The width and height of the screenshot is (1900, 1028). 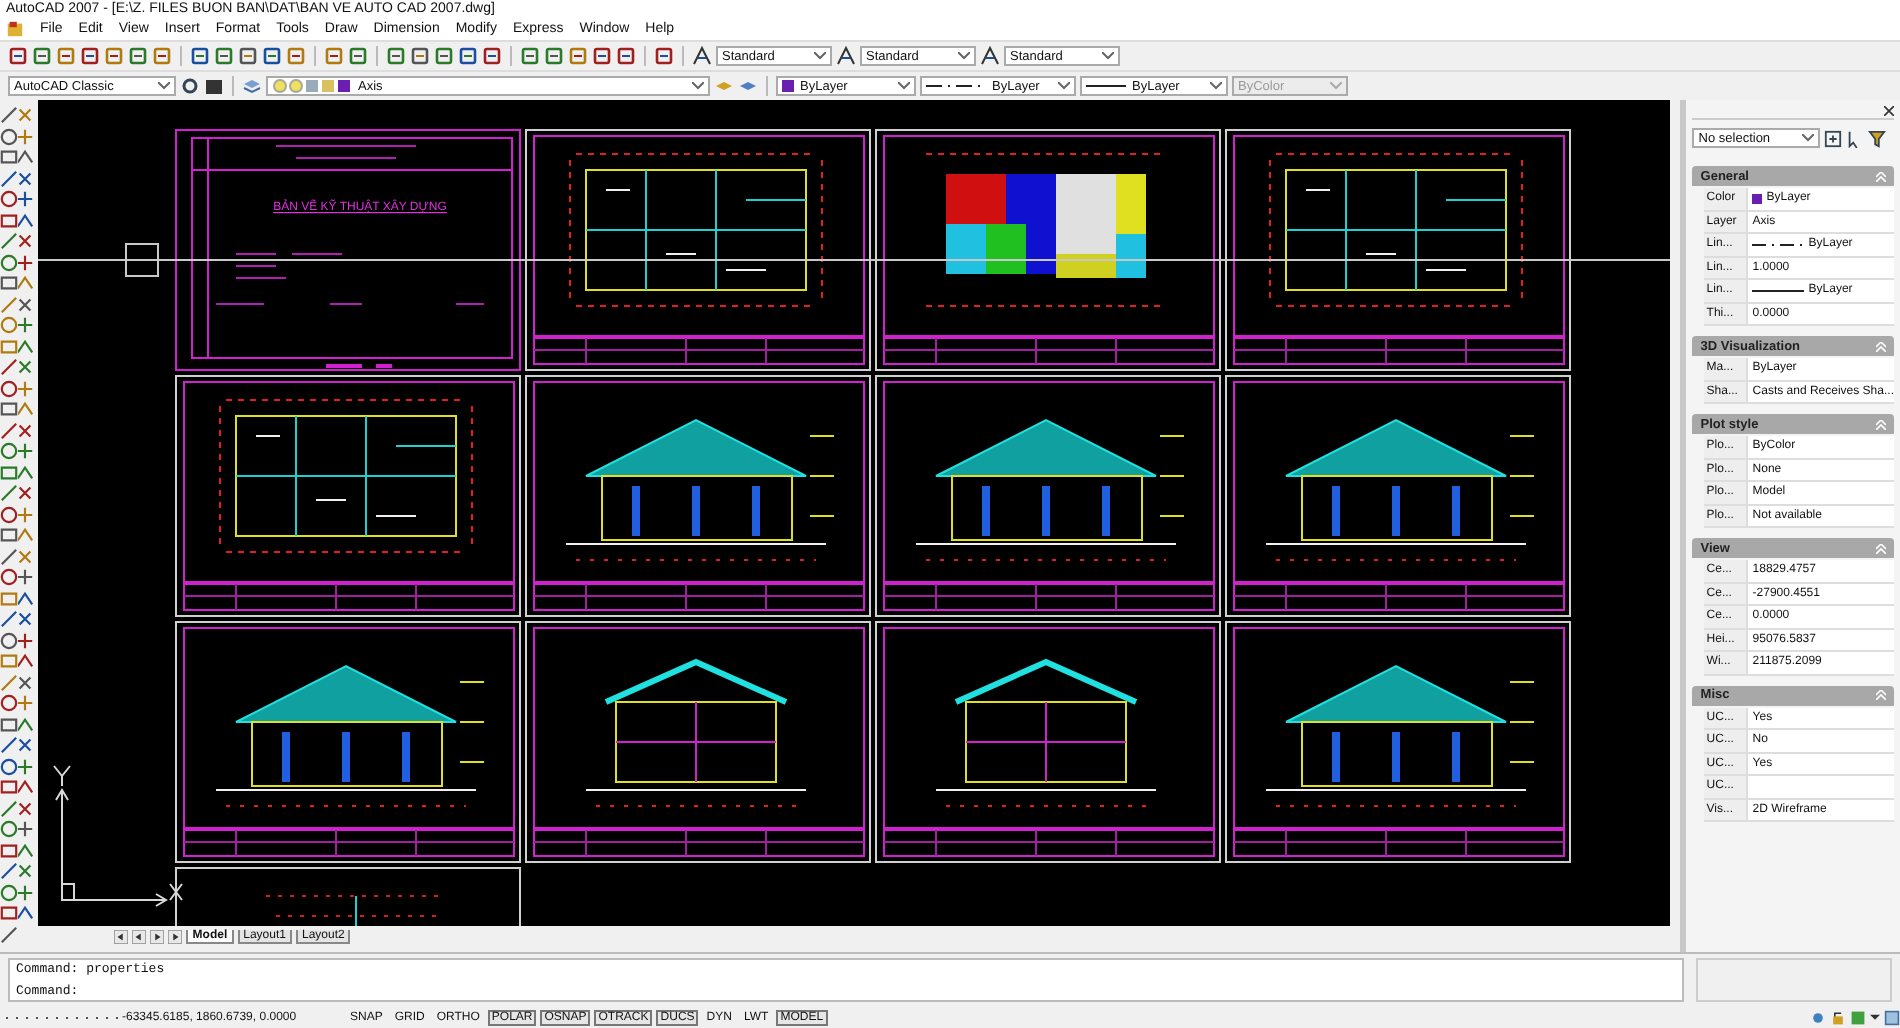 I want to click on layers-icon, so click(x=252, y=86).